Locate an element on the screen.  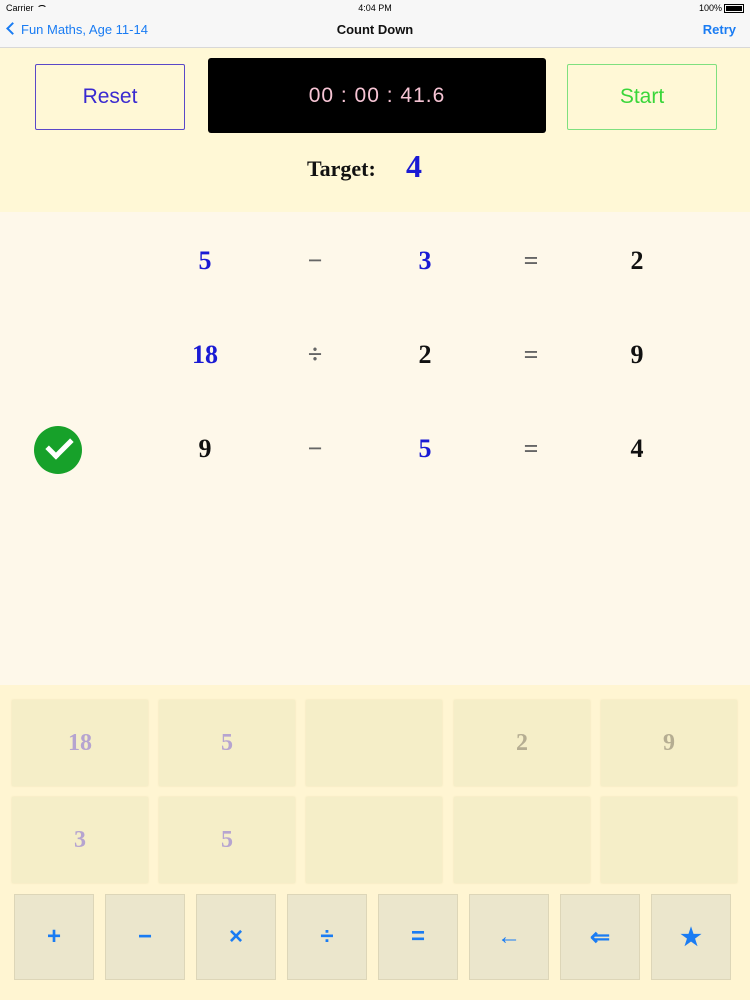
equation-operand-a: 9 is located at coordinates (205, 449).